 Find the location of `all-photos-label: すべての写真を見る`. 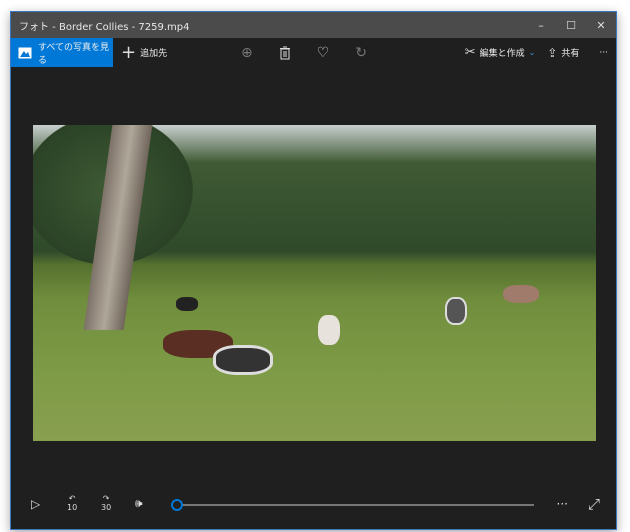

all-photos-label: すべての写真を見る is located at coordinates (74, 54).